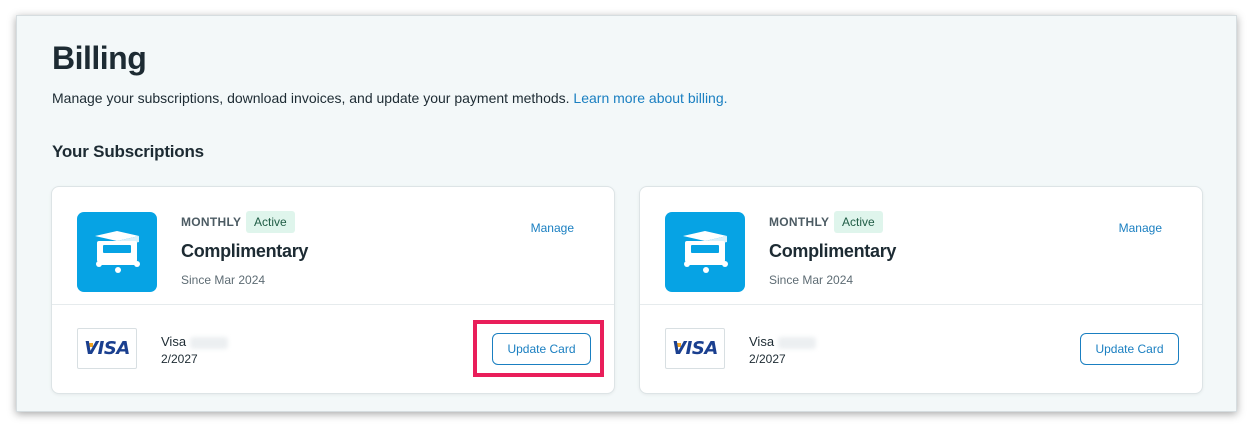 Image resolution: width=1252 pixels, height=428 pixels. What do you see at coordinates (99, 58) in the screenshot?
I see `page-title: Billing` at bounding box center [99, 58].